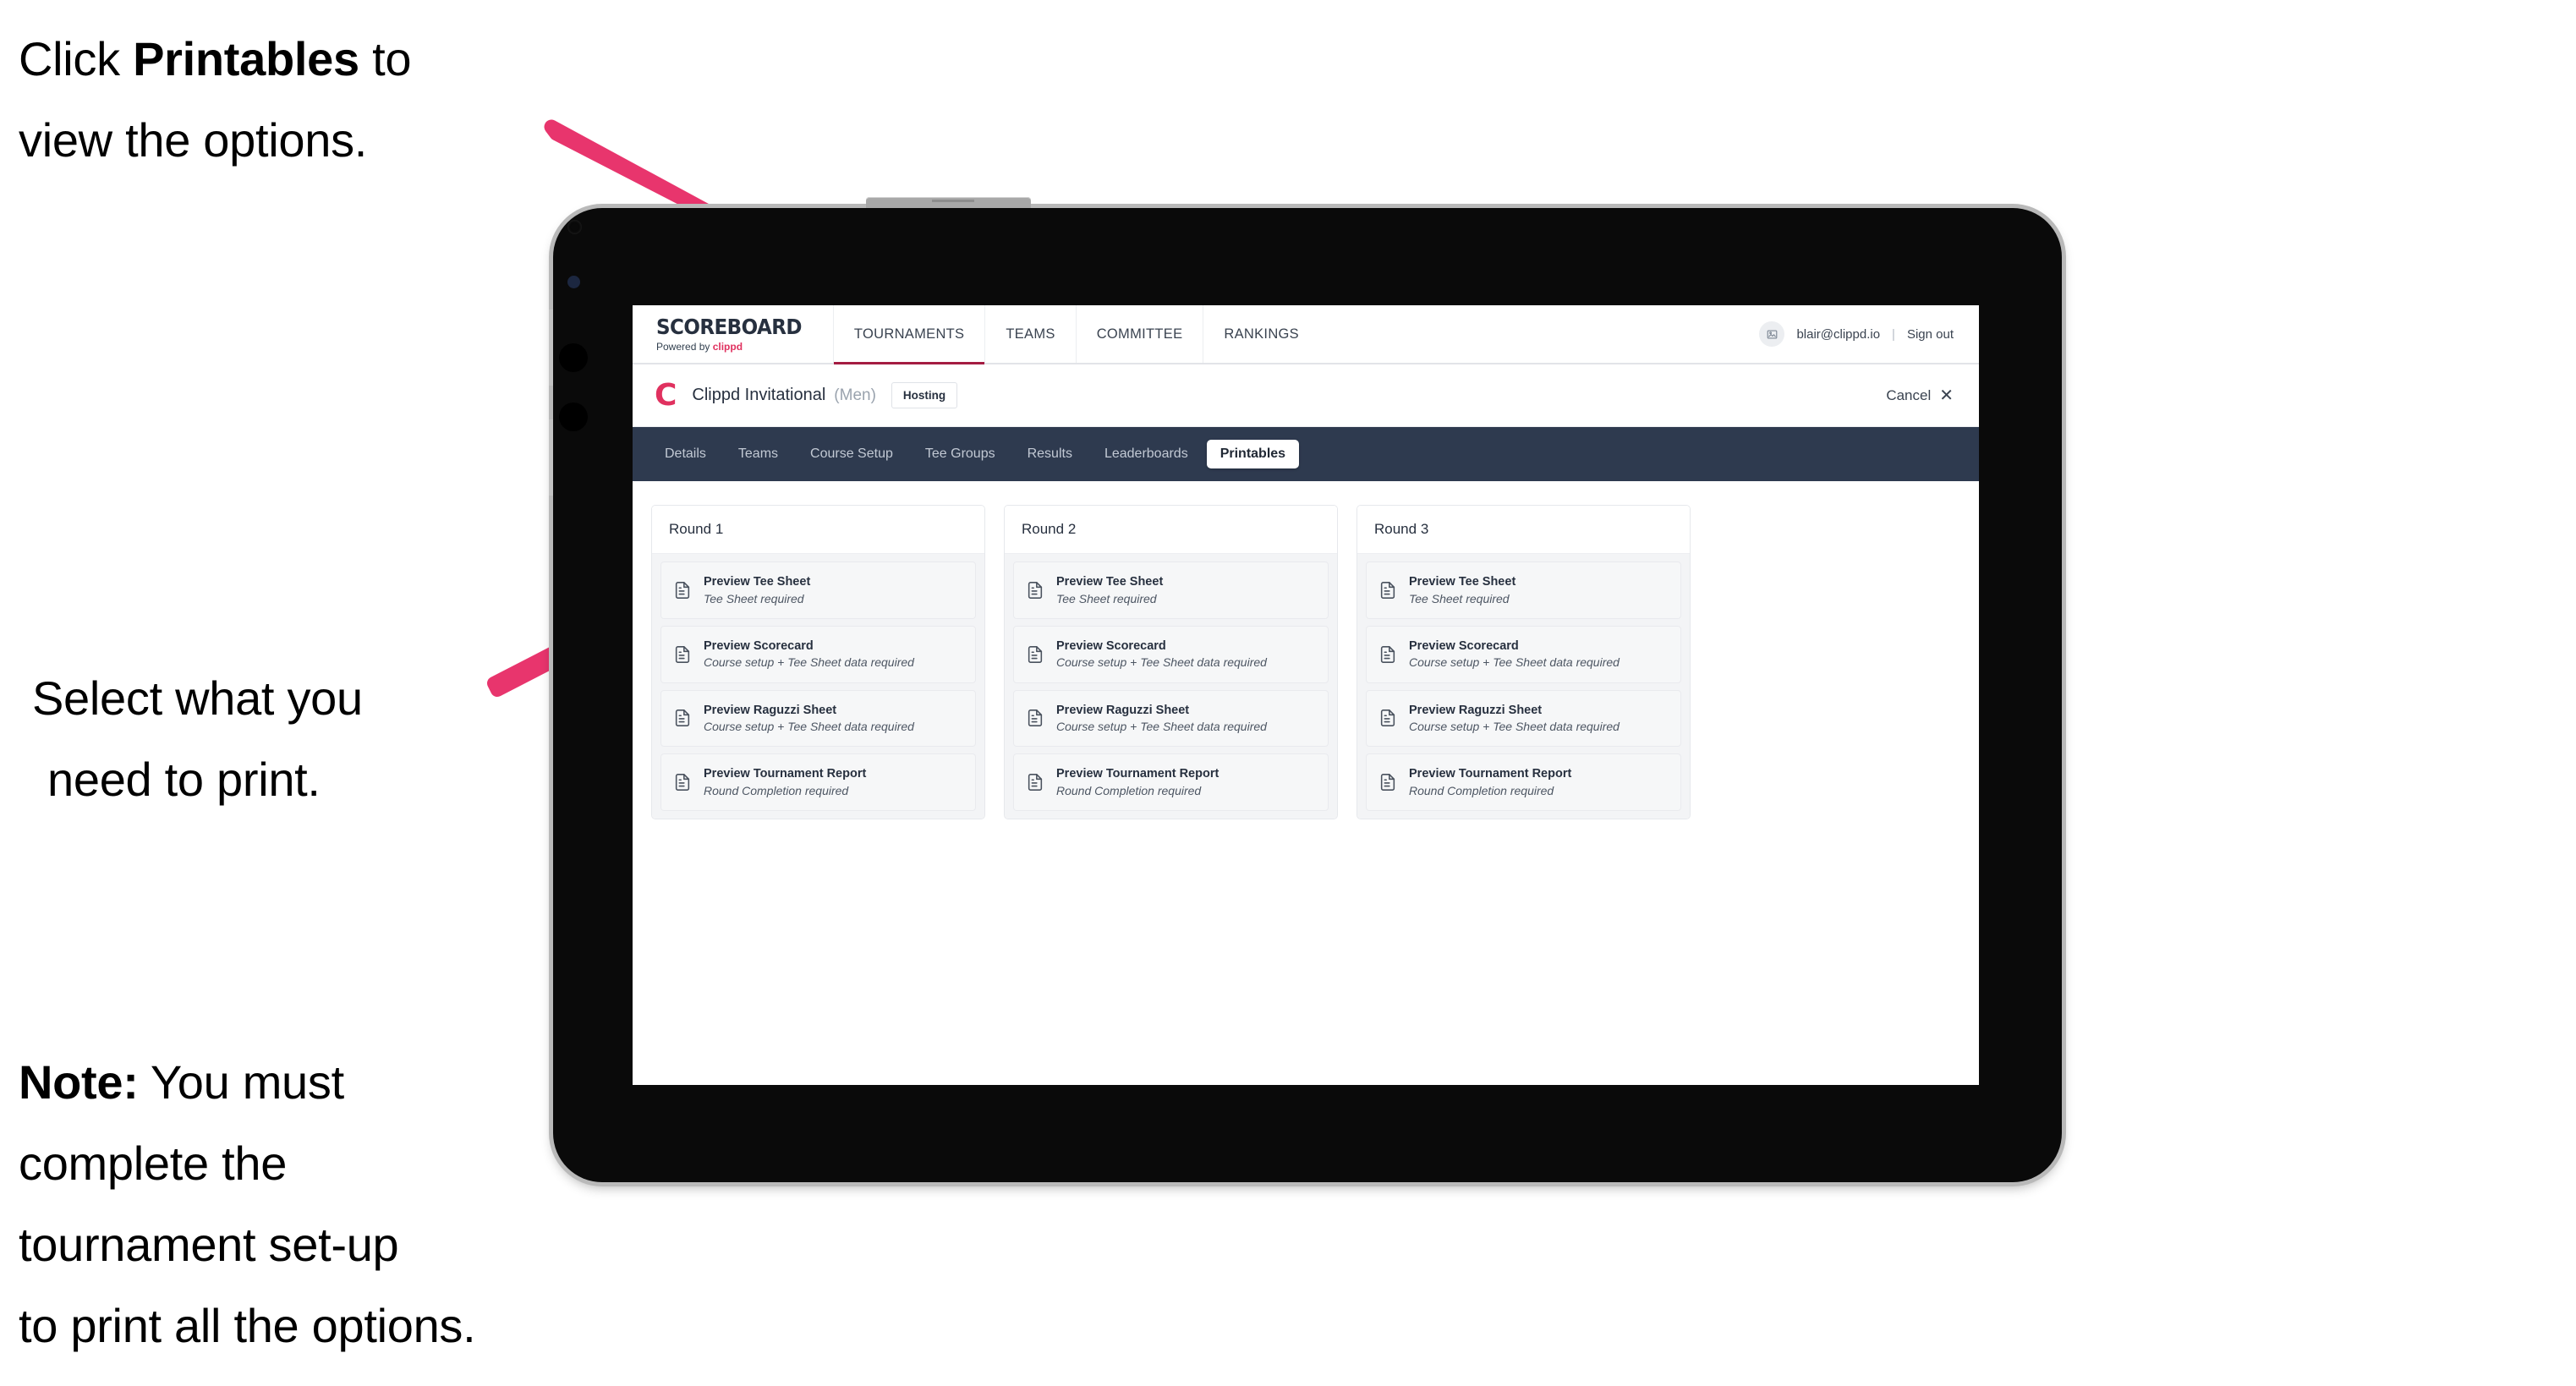 This screenshot has width=2576, height=1386. Describe the element at coordinates (729, 326) in the screenshot. I see `brand-title: SCOREBOARD` at that location.